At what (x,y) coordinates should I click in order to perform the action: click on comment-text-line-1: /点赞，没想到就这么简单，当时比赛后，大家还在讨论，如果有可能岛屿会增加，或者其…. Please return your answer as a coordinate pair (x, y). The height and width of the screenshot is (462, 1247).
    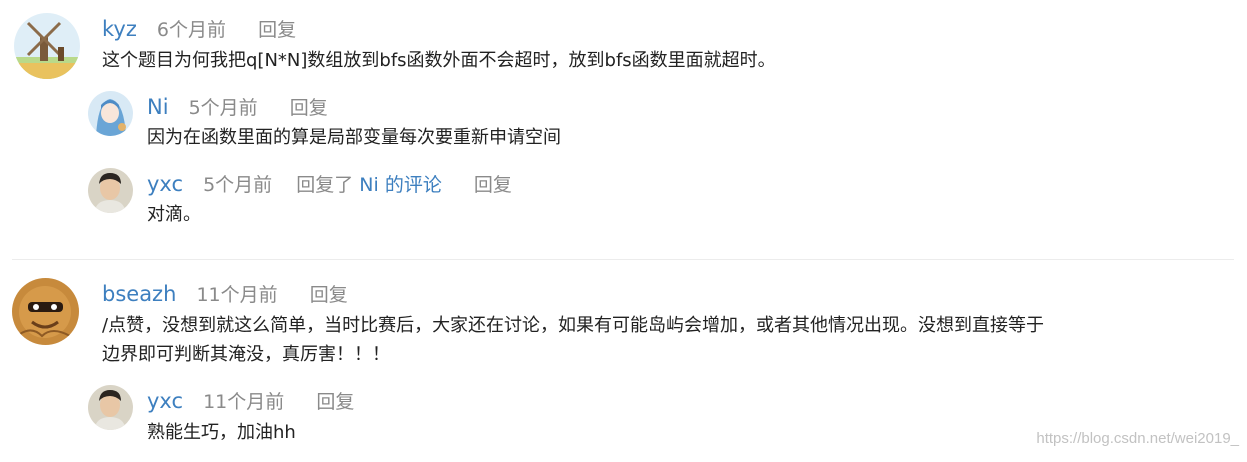
    Looking at the image, I should click on (573, 325).